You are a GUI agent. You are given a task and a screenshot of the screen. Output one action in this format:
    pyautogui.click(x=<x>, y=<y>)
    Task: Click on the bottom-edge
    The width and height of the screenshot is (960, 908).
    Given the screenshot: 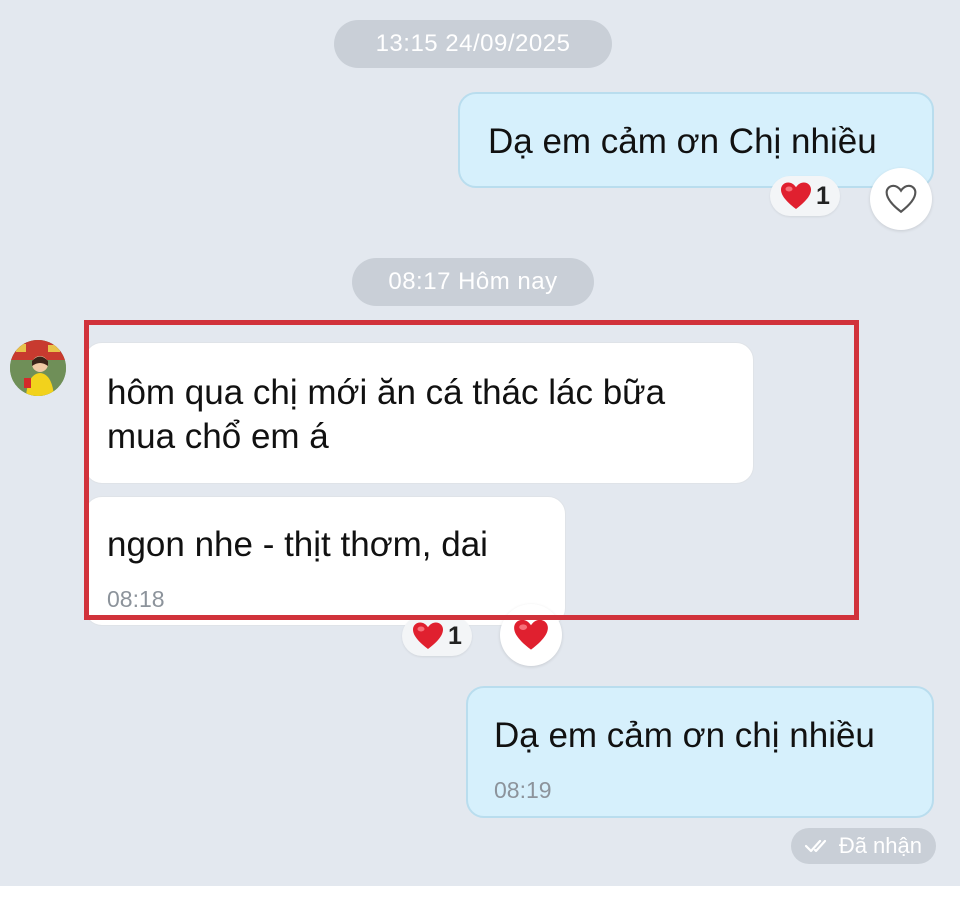 What is the action you would take?
    pyautogui.click(x=480, y=897)
    